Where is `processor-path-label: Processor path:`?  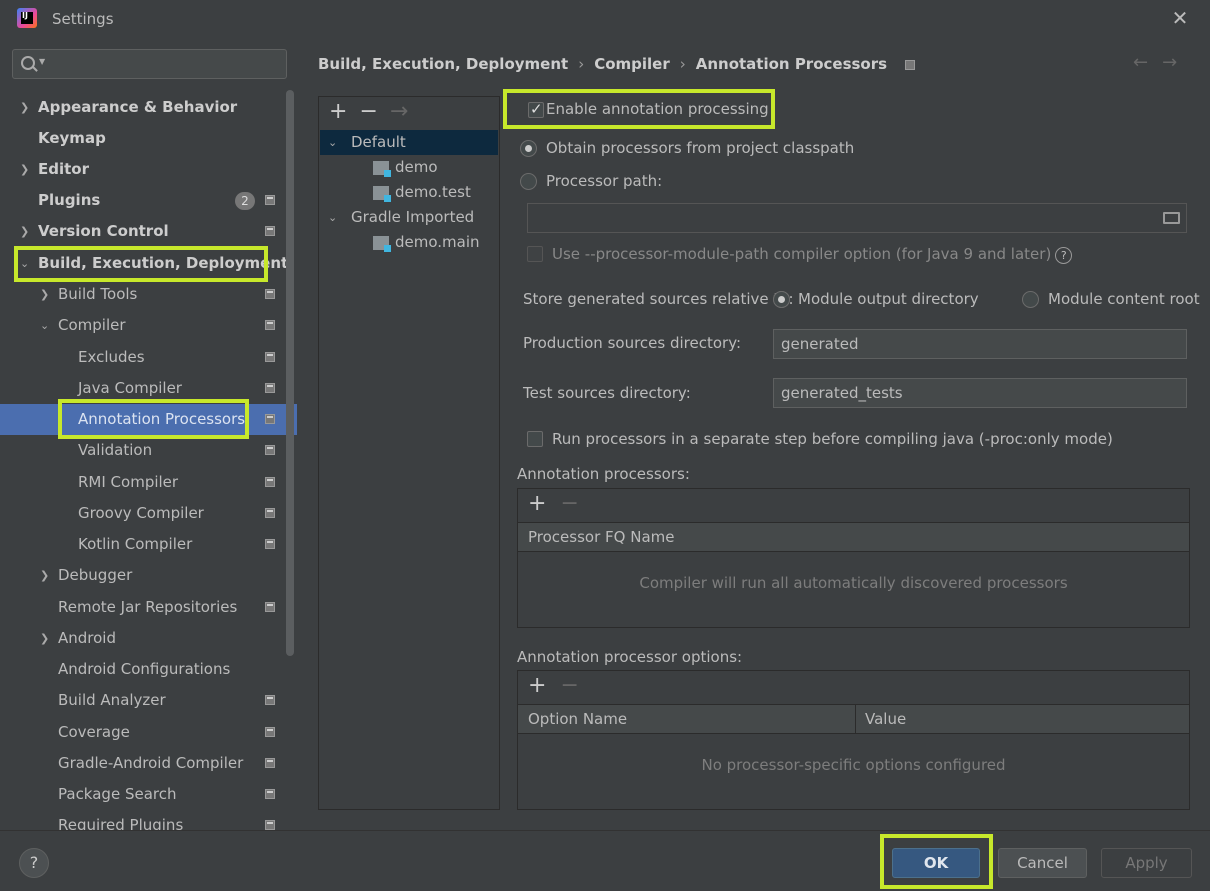
processor-path-label: Processor path: is located at coordinates (604, 181).